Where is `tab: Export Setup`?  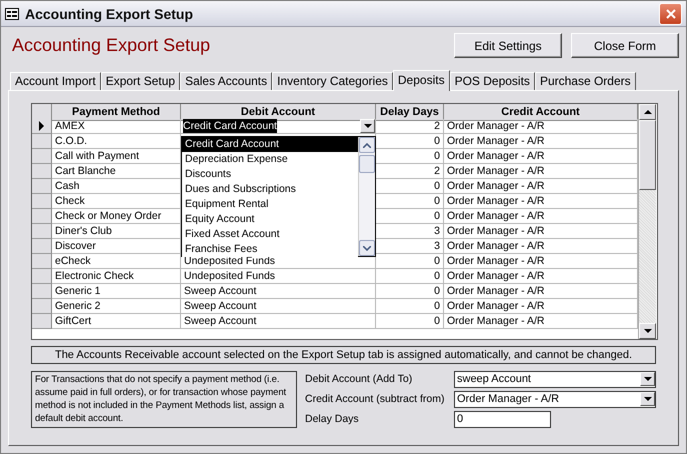 tab: Export Setup is located at coordinates (140, 81).